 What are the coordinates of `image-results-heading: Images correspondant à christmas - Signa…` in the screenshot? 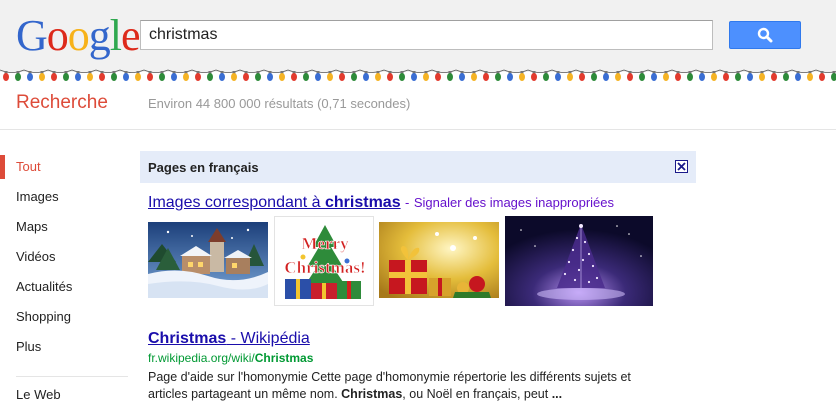 It's located at (381, 203).